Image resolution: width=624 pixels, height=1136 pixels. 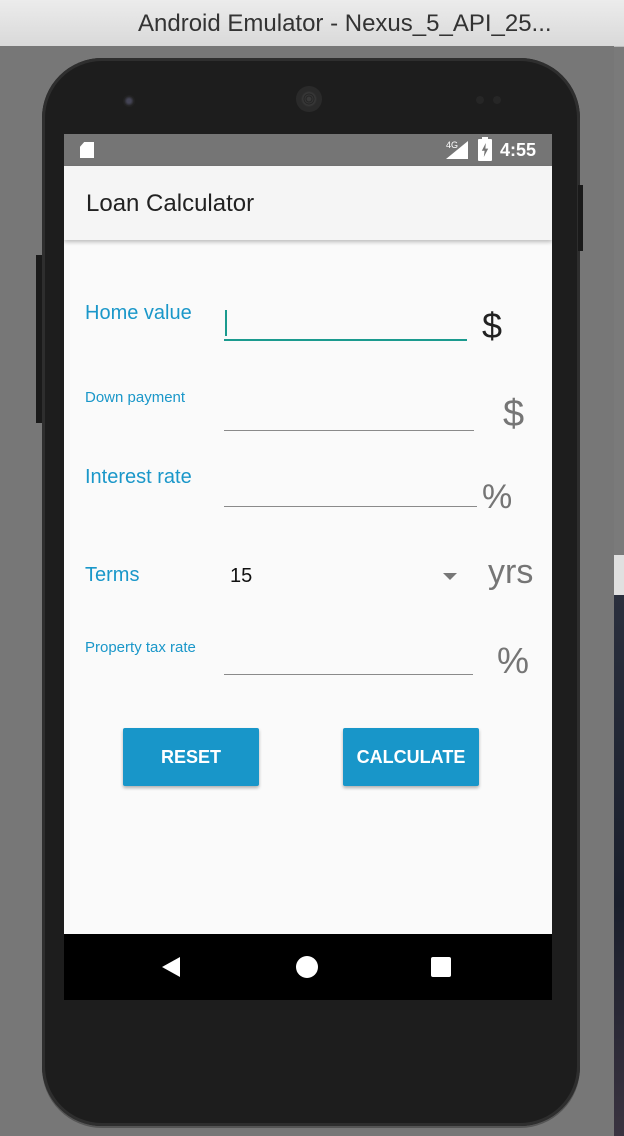 What do you see at coordinates (497, 497) in the screenshot?
I see `interest-rate-unit: %` at bounding box center [497, 497].